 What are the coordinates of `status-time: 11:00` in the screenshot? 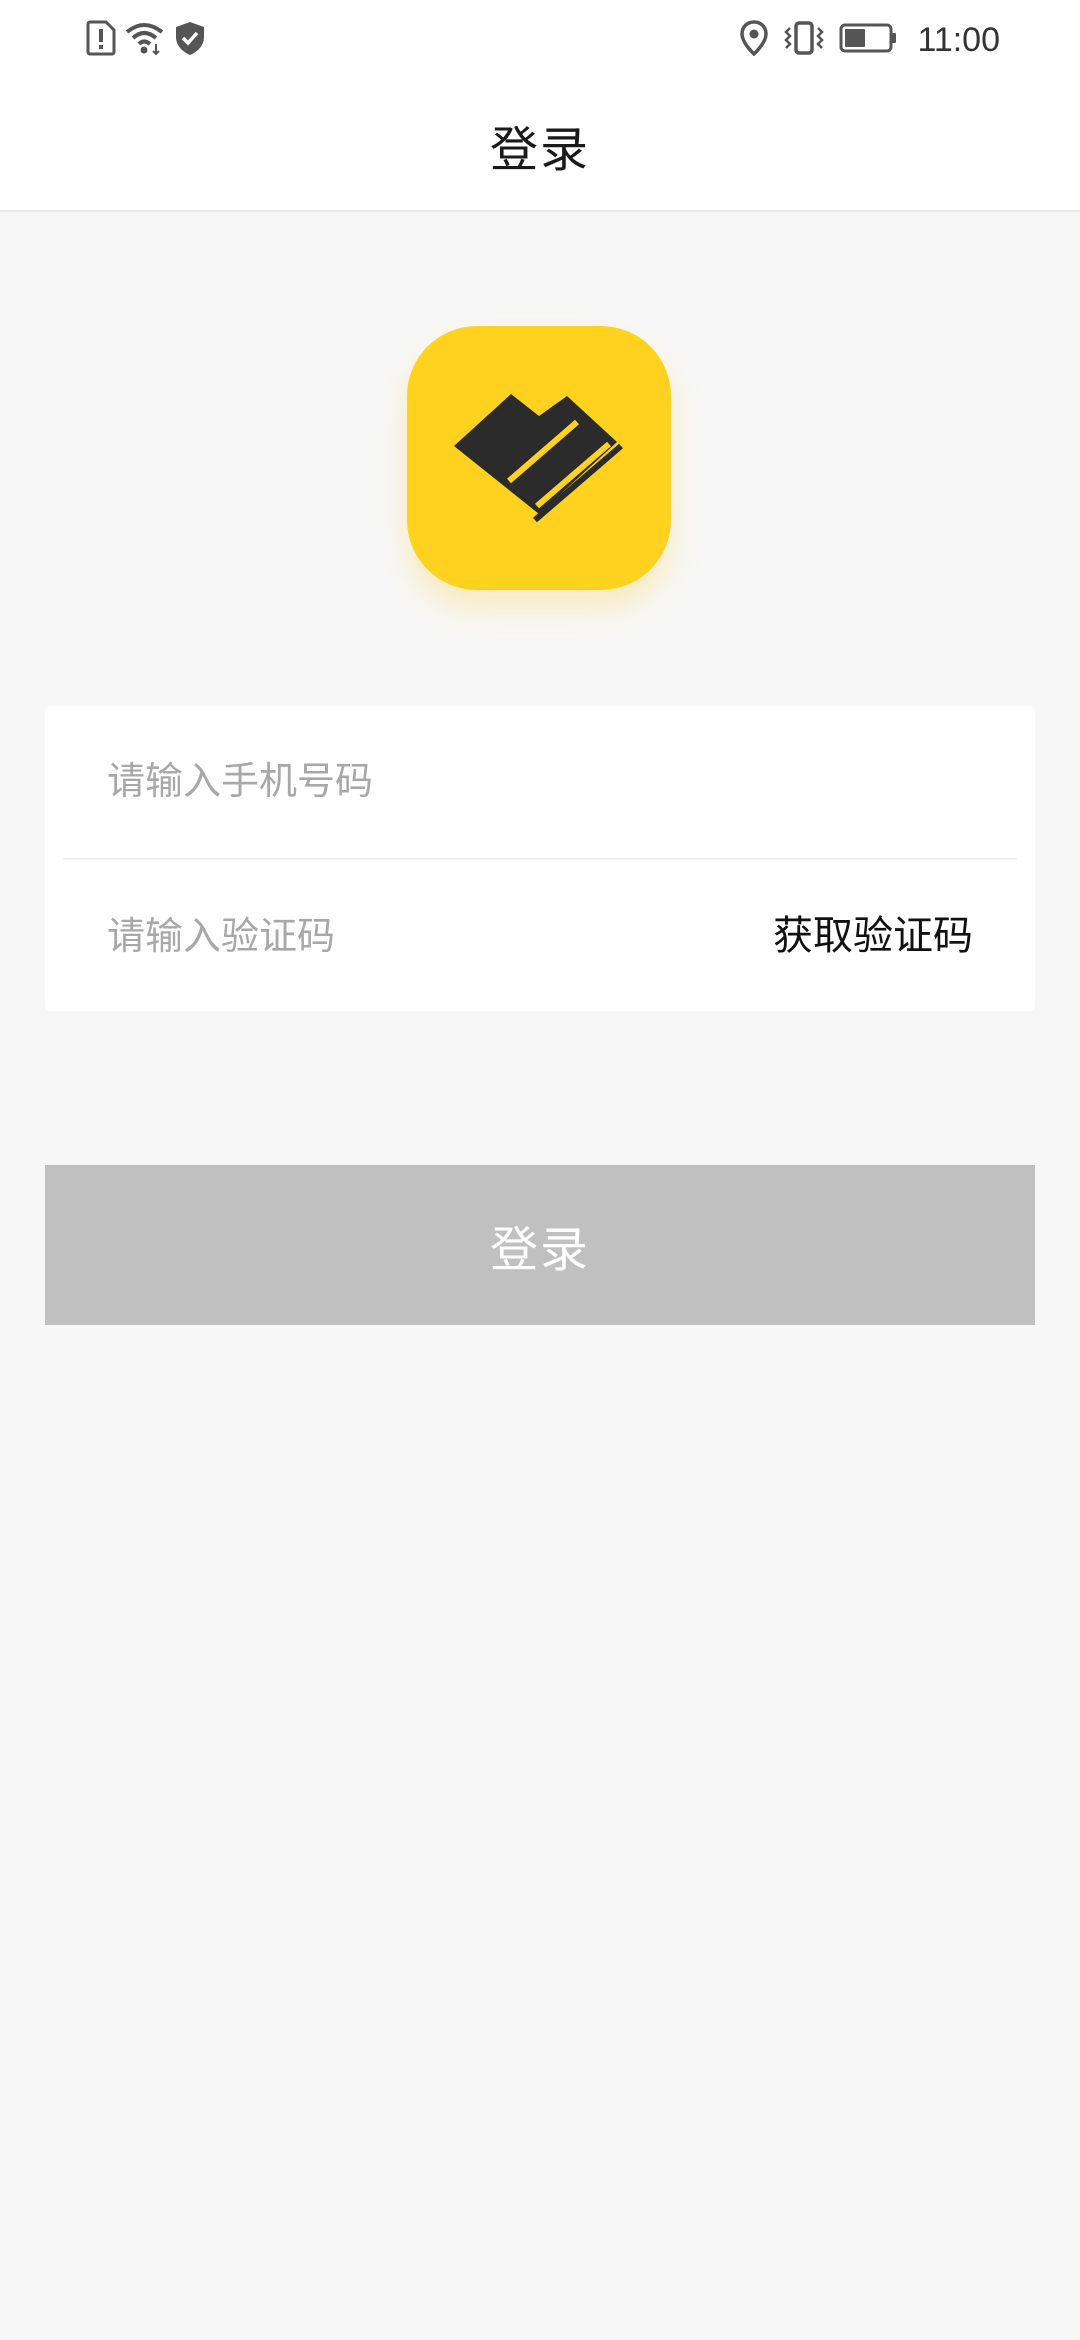 It's located at (958, 39).